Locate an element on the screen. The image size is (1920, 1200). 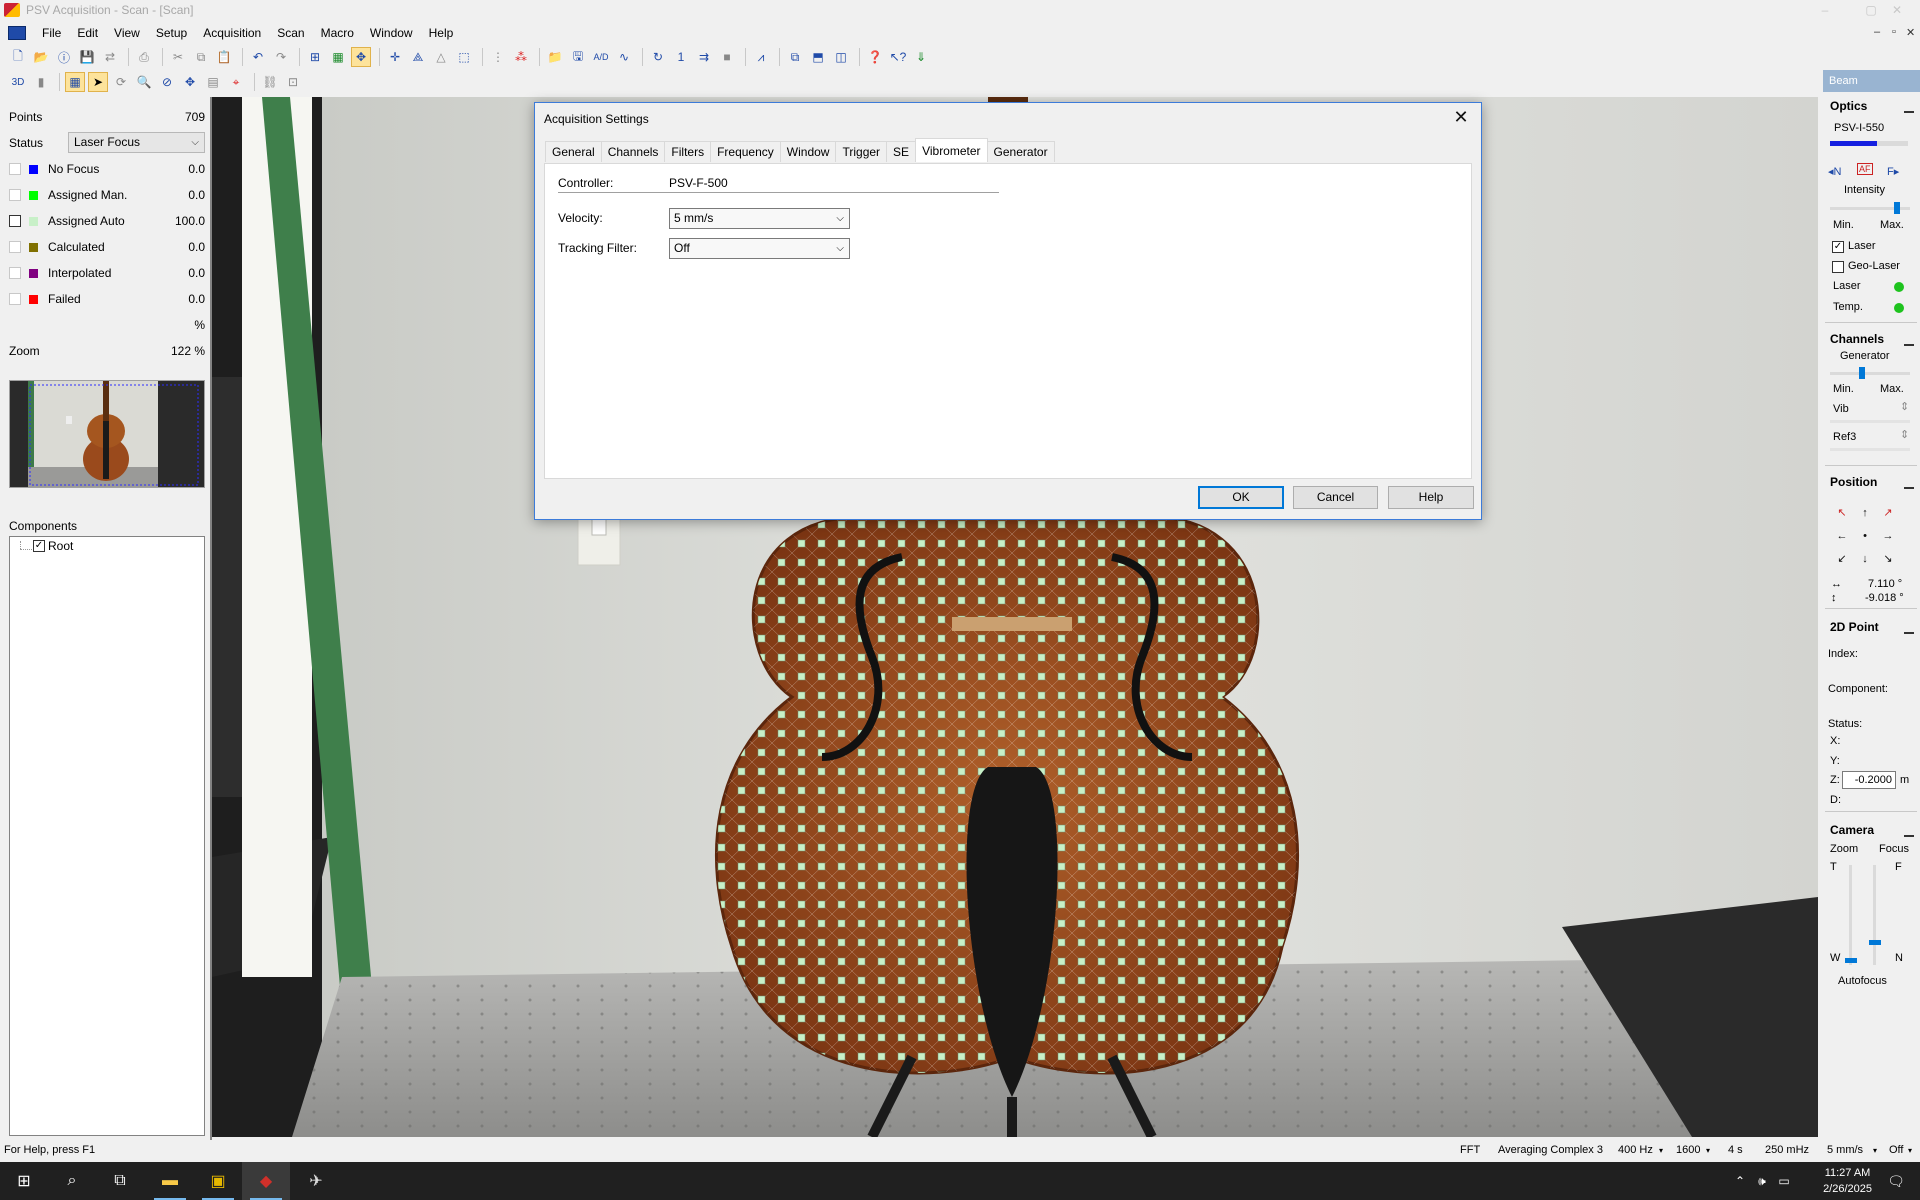
tab-se: SE is located at coordinates (901, 151).